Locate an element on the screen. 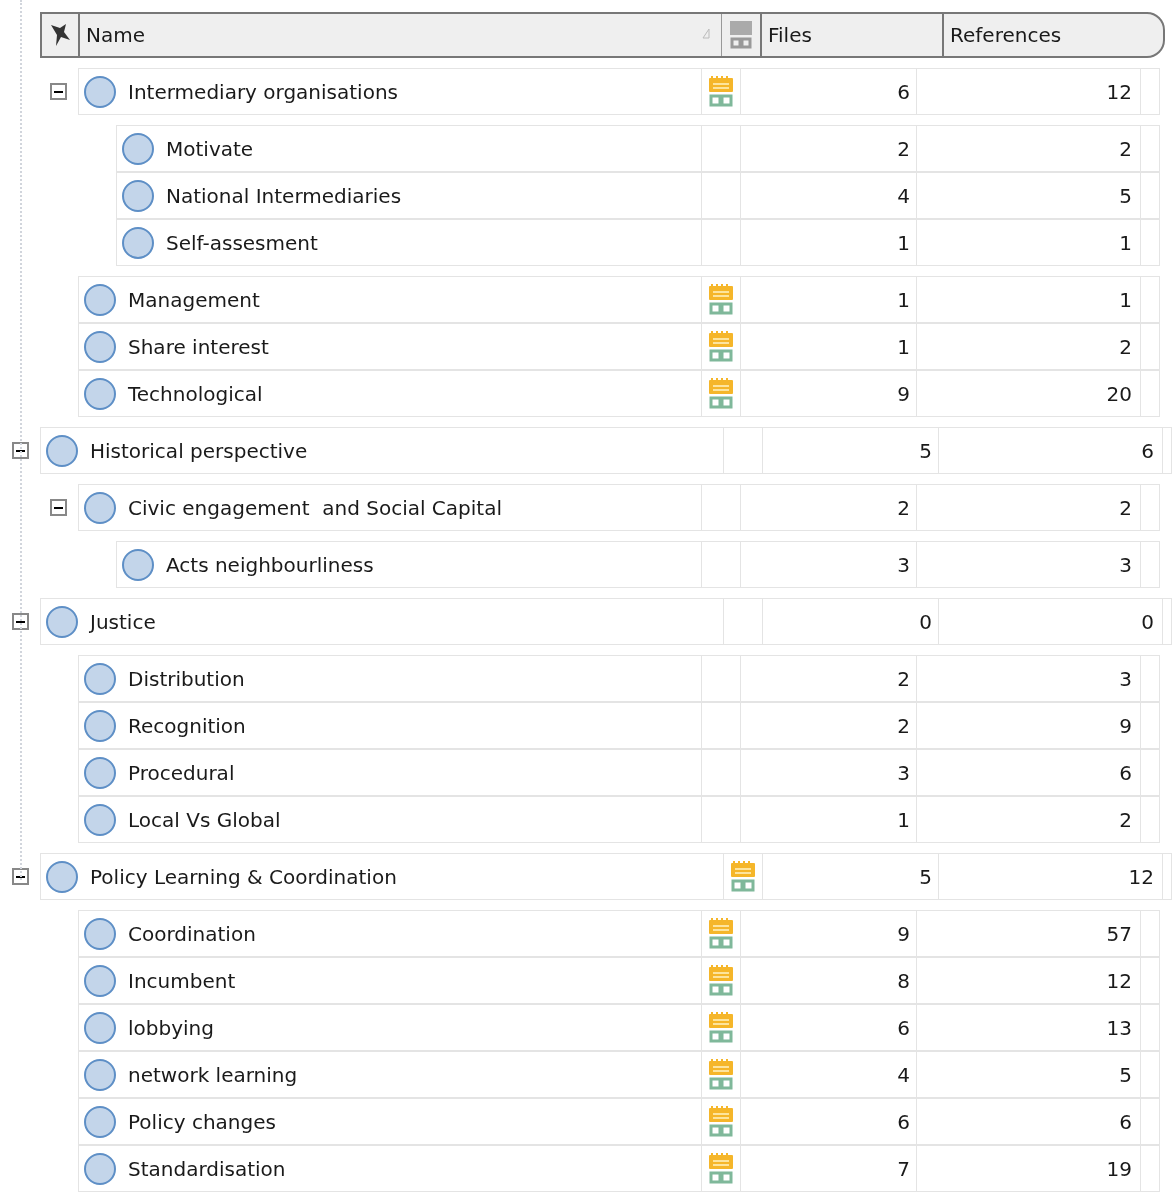 This screenshot has height=1202, width=1174. files-count: 9 is located at coordinates (829, 393).